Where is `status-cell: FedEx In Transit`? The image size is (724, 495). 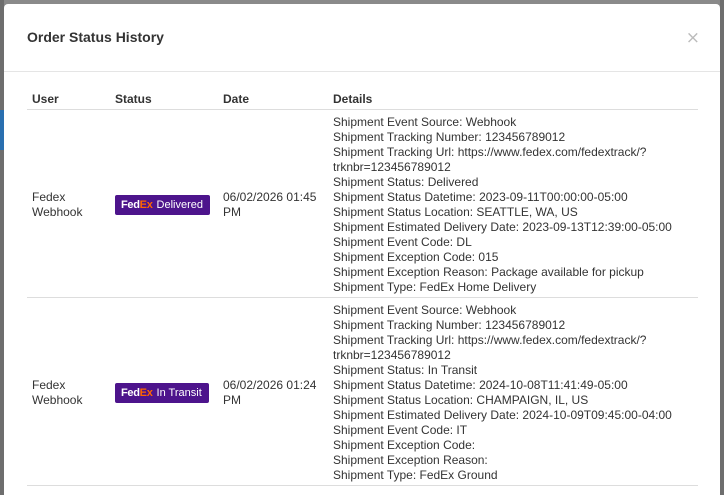 status-cell: FedEx In Transit is located at coordinates (164, 391).